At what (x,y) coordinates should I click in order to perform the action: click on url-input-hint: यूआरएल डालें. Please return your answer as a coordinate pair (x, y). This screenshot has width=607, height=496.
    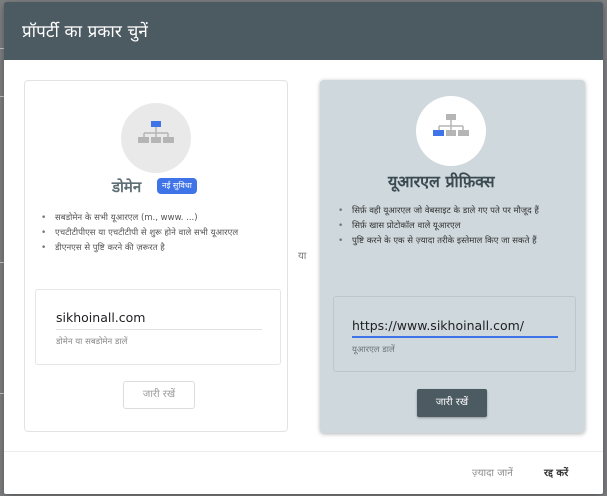
    Looking at the image, I should click on (373, 350).